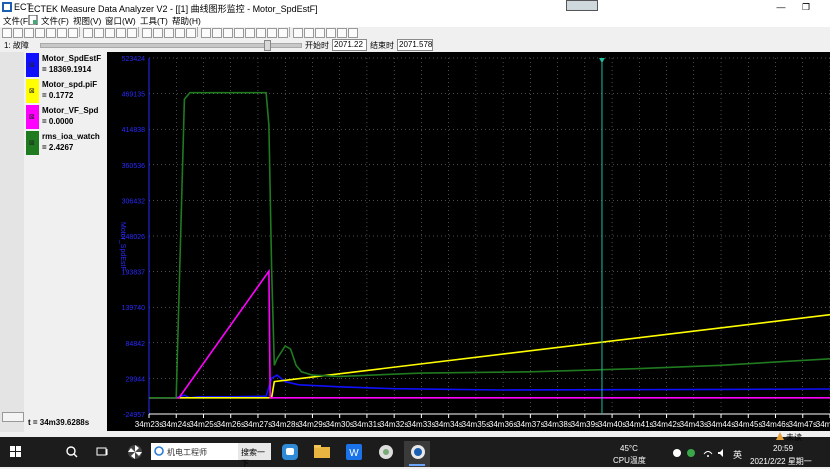  What do you see at coordinates (73, 33) in the screenshot?
I see `print-icon` at bounding box center [73, 33].